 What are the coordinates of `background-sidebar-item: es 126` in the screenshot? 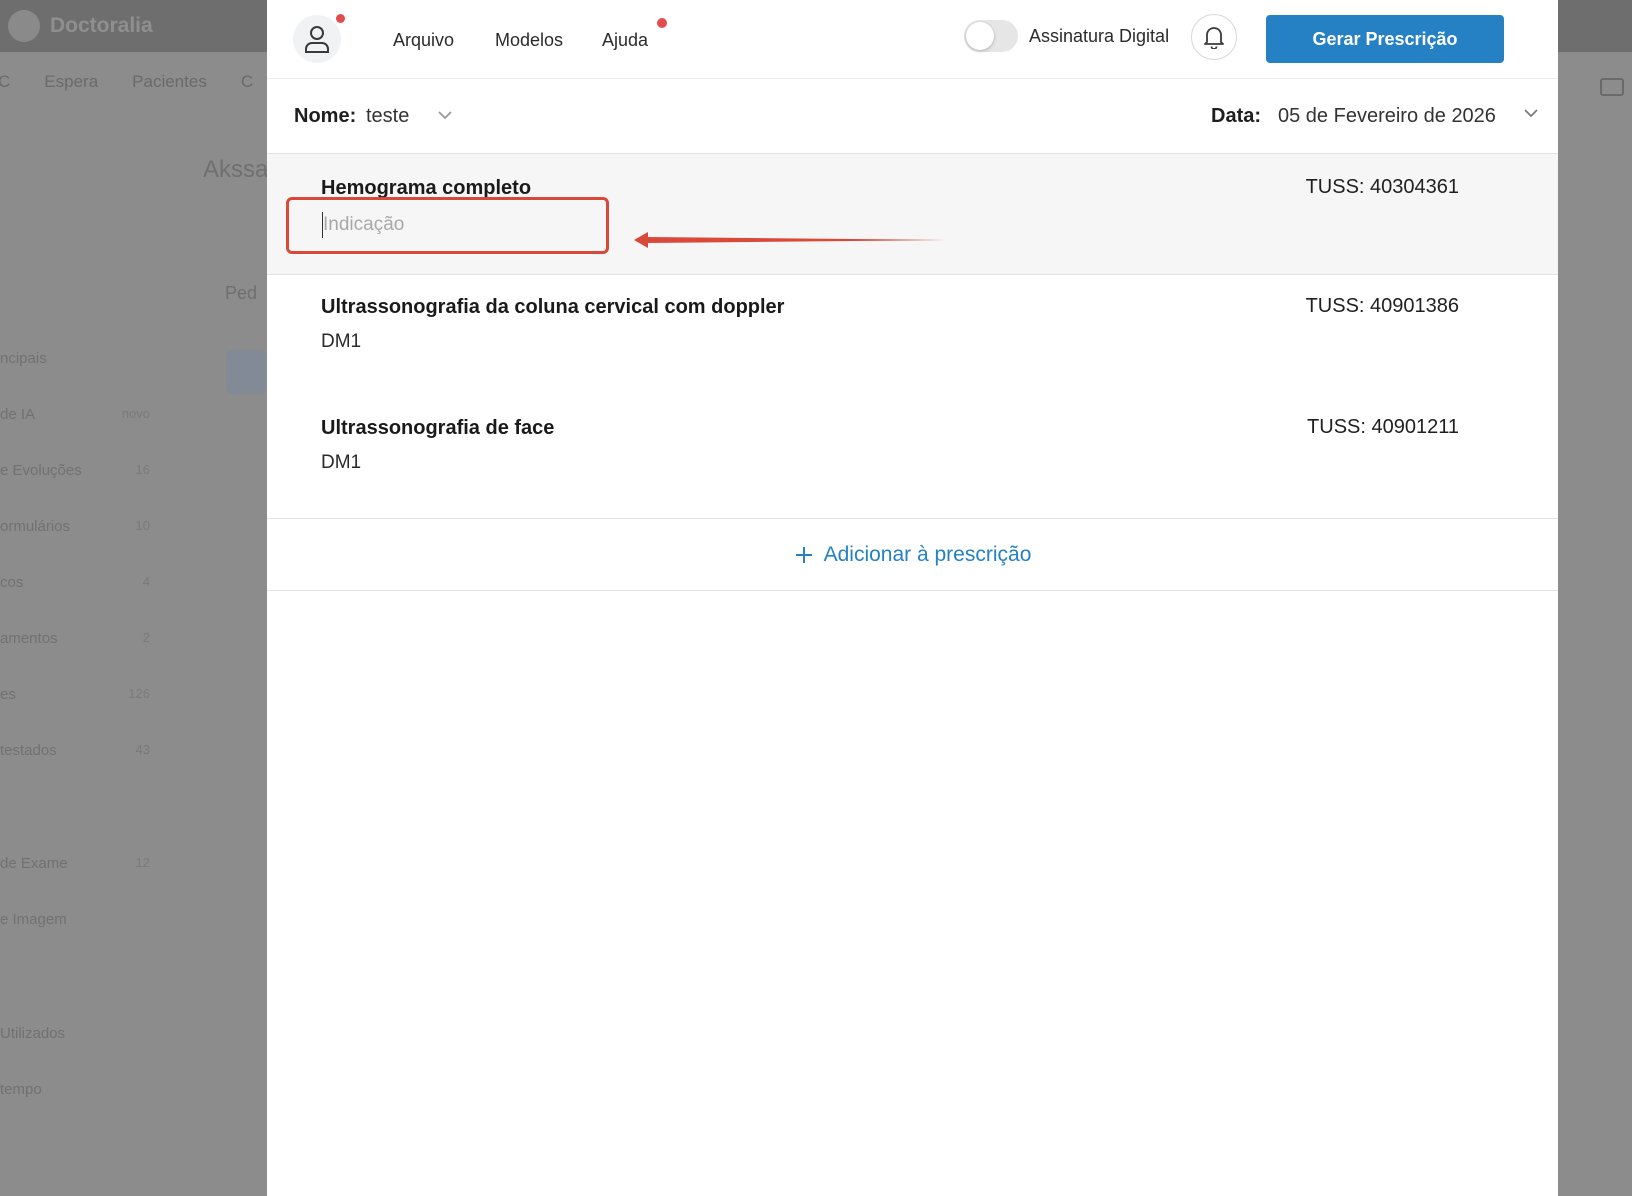 It's located at (75, 694).